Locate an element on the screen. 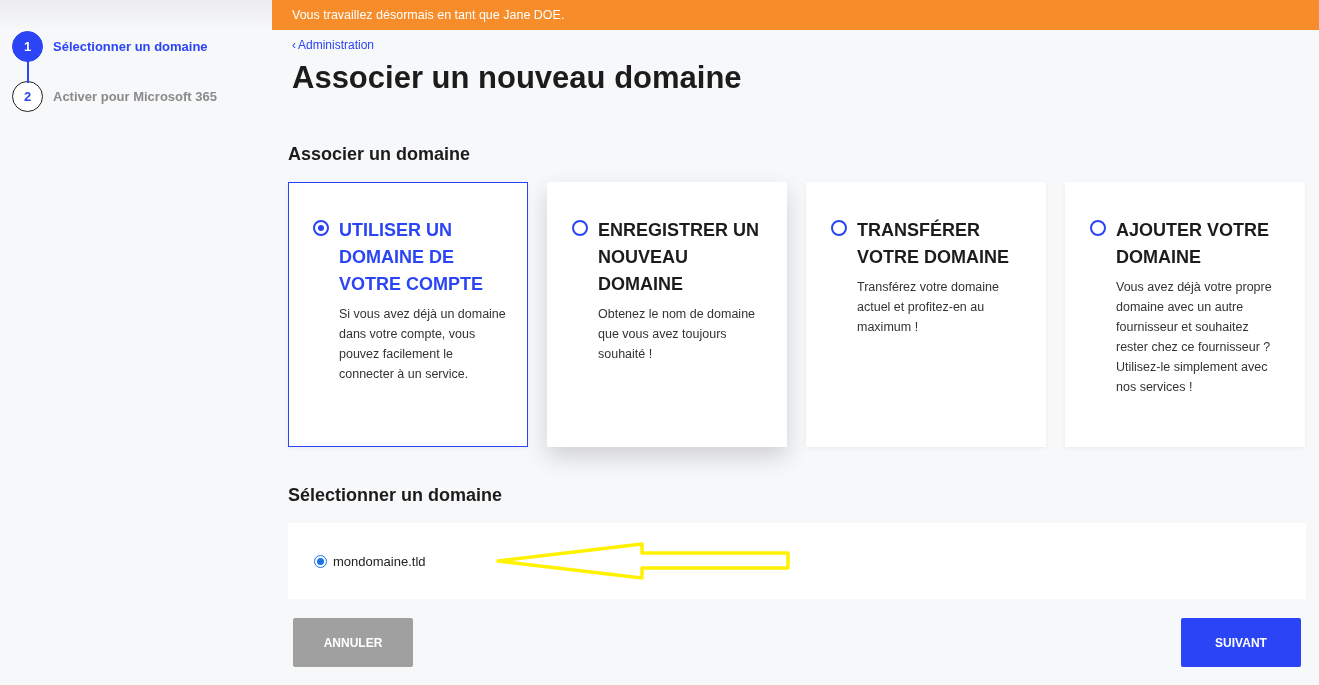 The height and width of the screenshot is (685, 1319). back-link: ‹ Administration is located at coordinates (799, 45).